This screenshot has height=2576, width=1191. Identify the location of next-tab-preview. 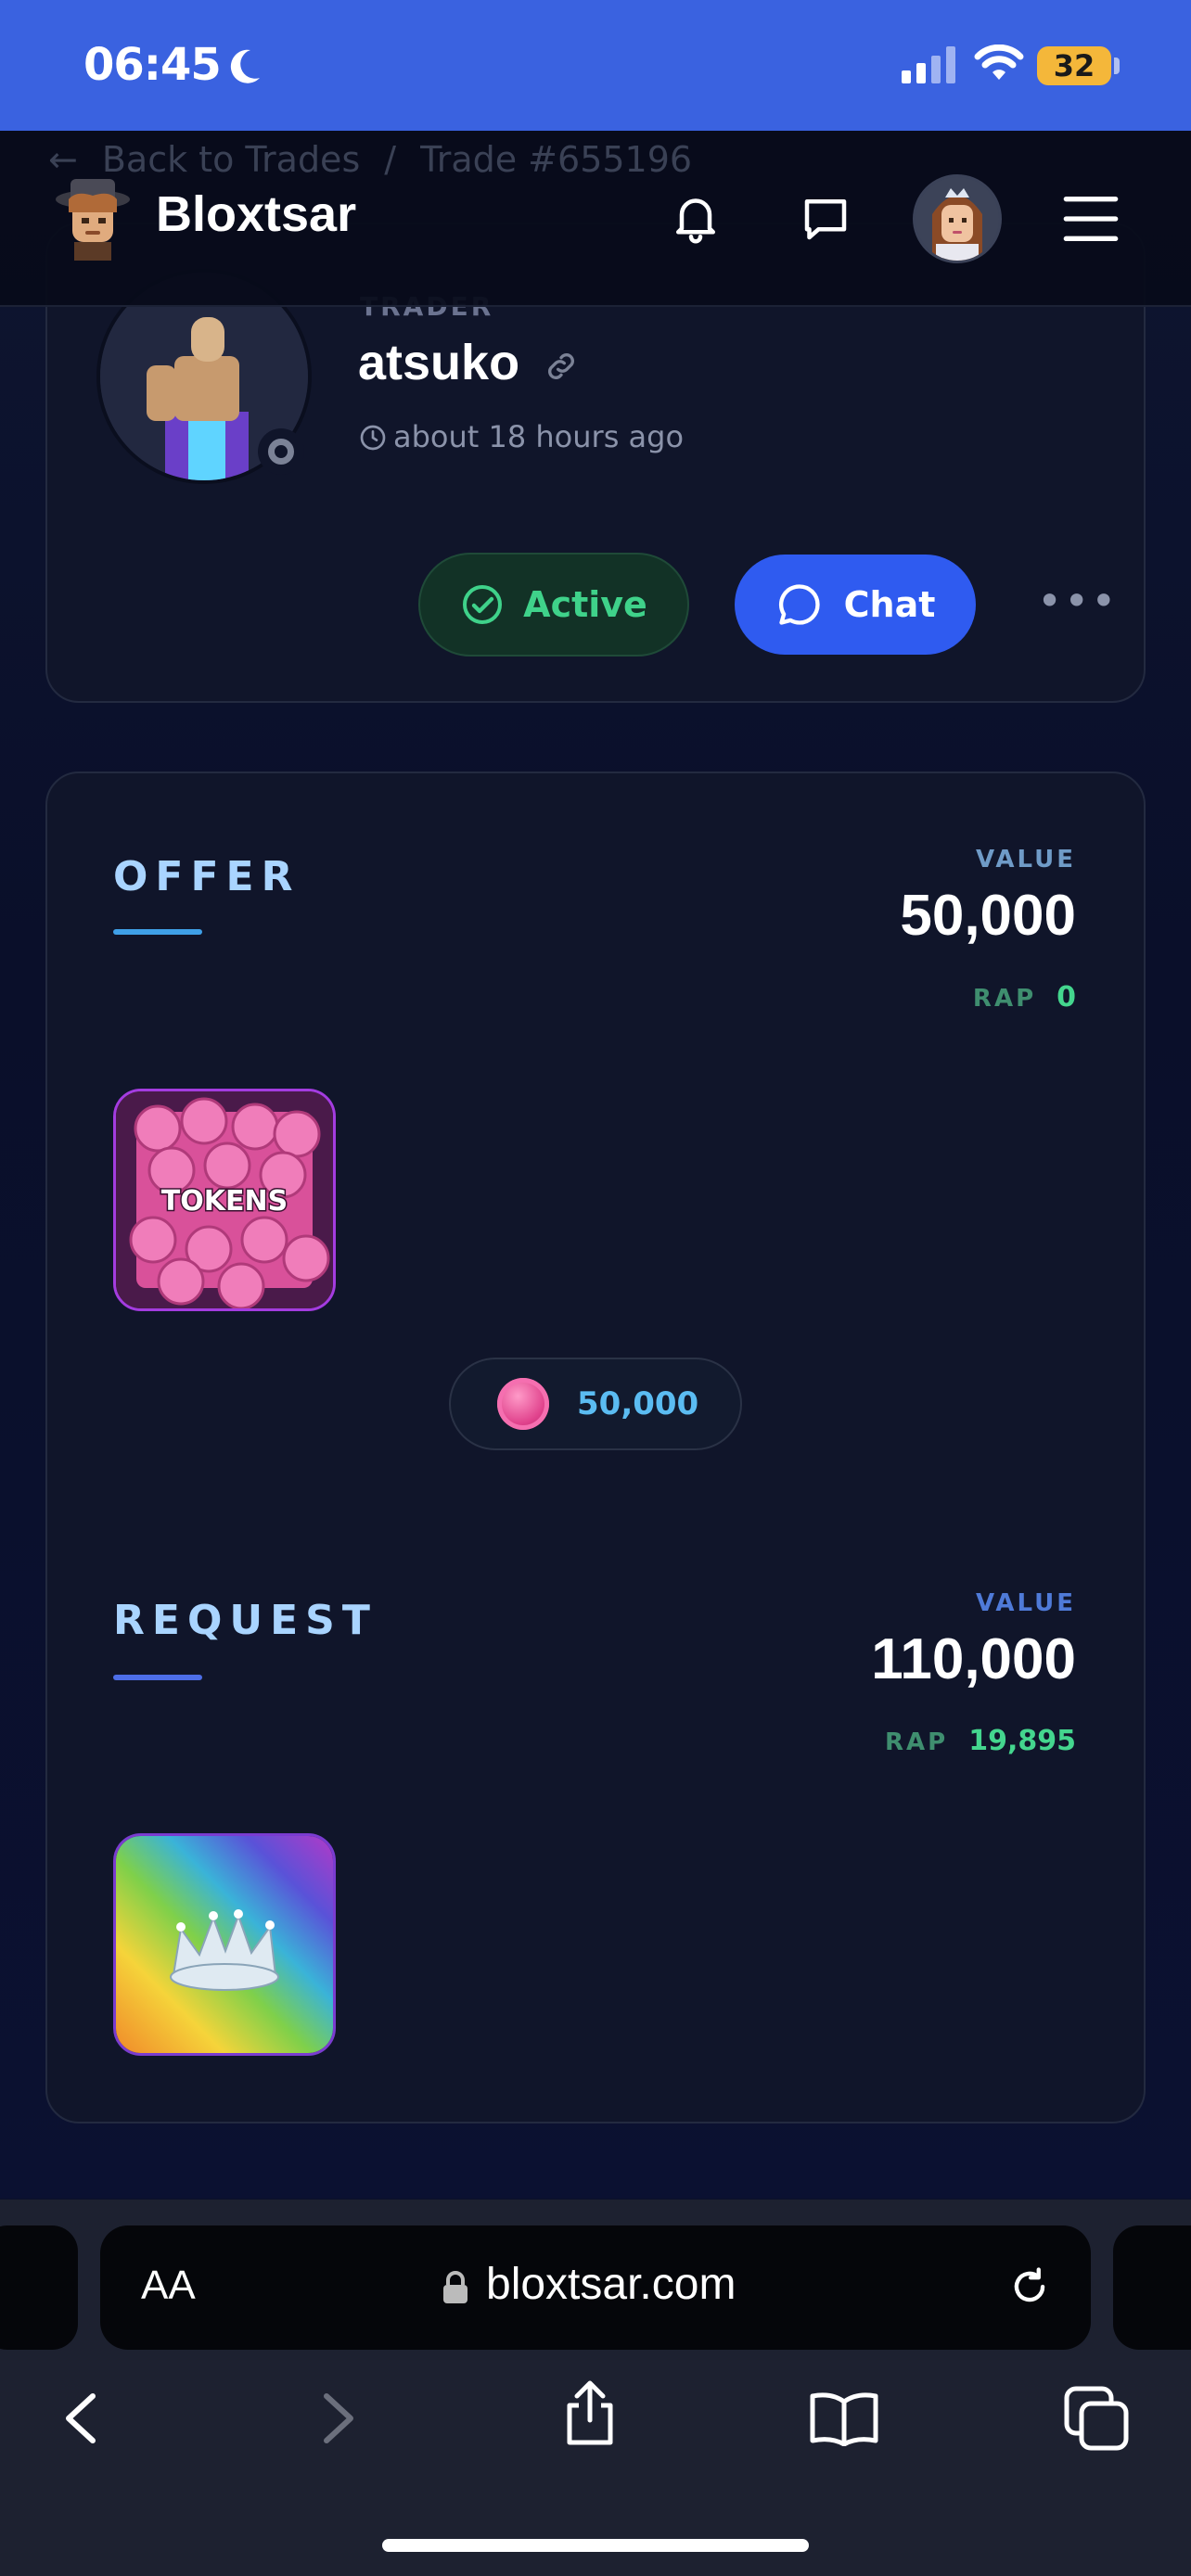
(1152, 2287).